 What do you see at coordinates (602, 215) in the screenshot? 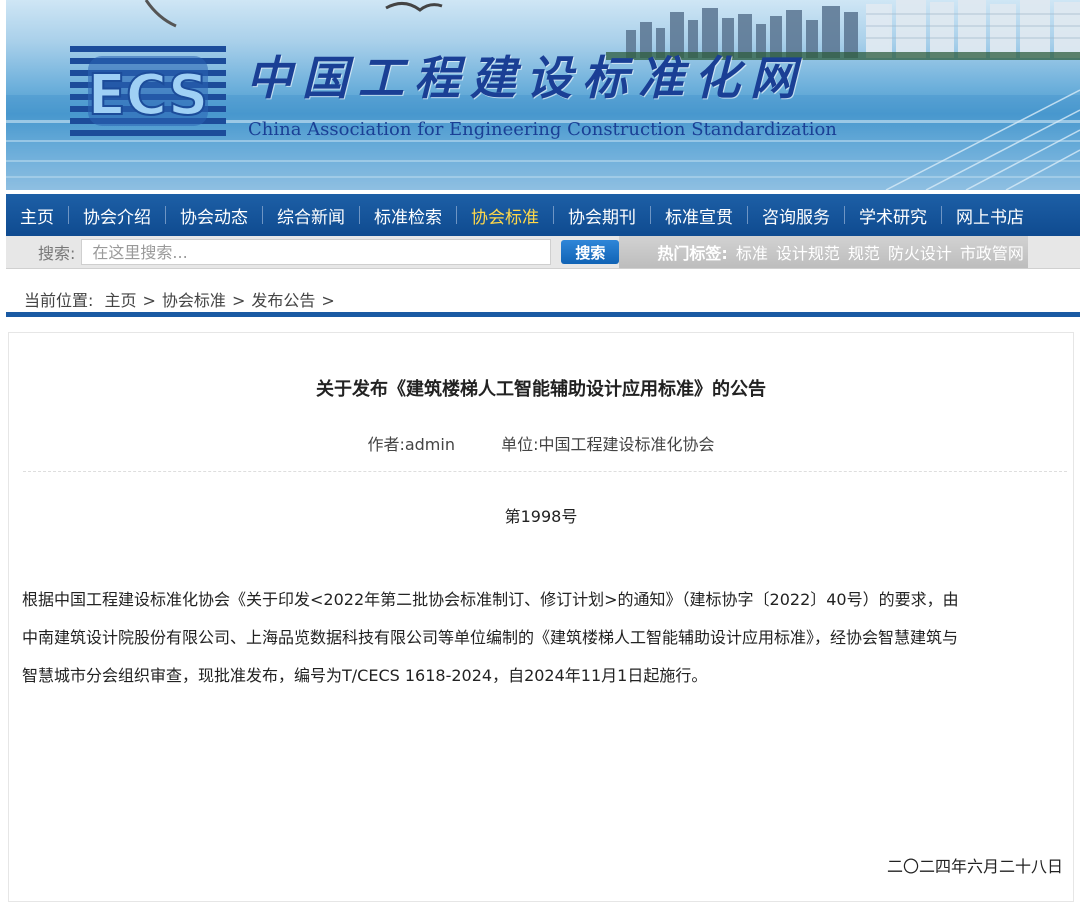
I see `nav-item-6: 协会期刊` at bounding box center [602, 215].